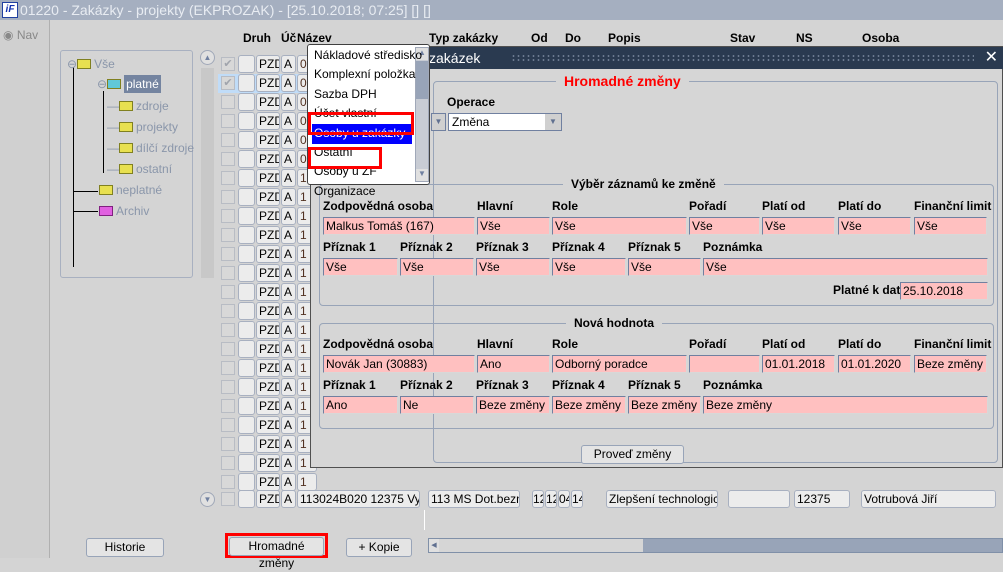 Image resolution: width=1003 pixels, height=572 pixels. I want to click on scroll-down-icon: ▼, so click(422, 175).